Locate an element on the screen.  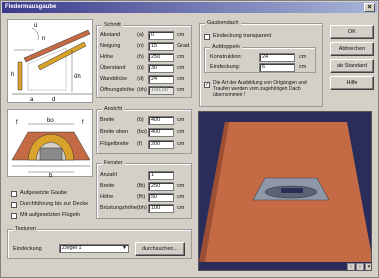
ansicht-label-0: Breite is located at coordinates (107, 120).